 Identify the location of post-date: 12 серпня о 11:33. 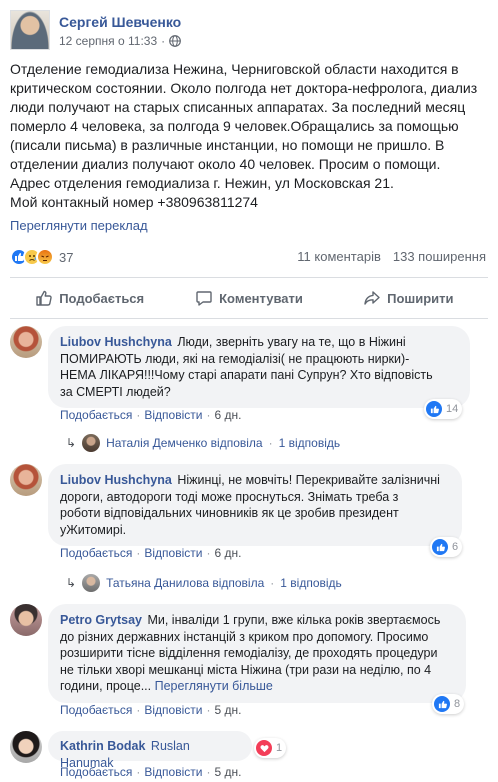
(108, 41).